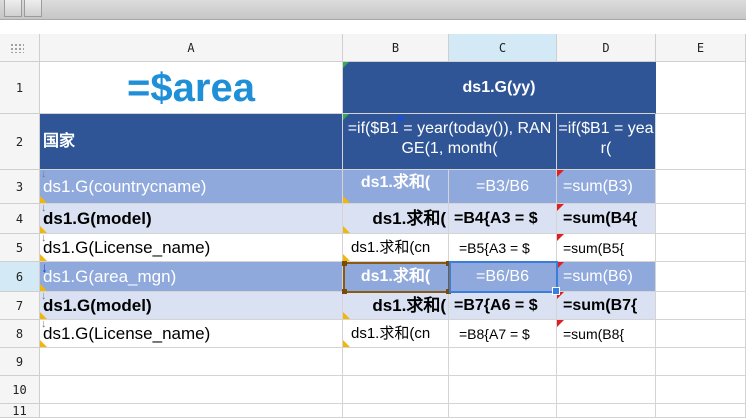  What do you see at coordinates (701, 187) in the screenshot?
I see `cell-e3` at bounding box center [701, 187].